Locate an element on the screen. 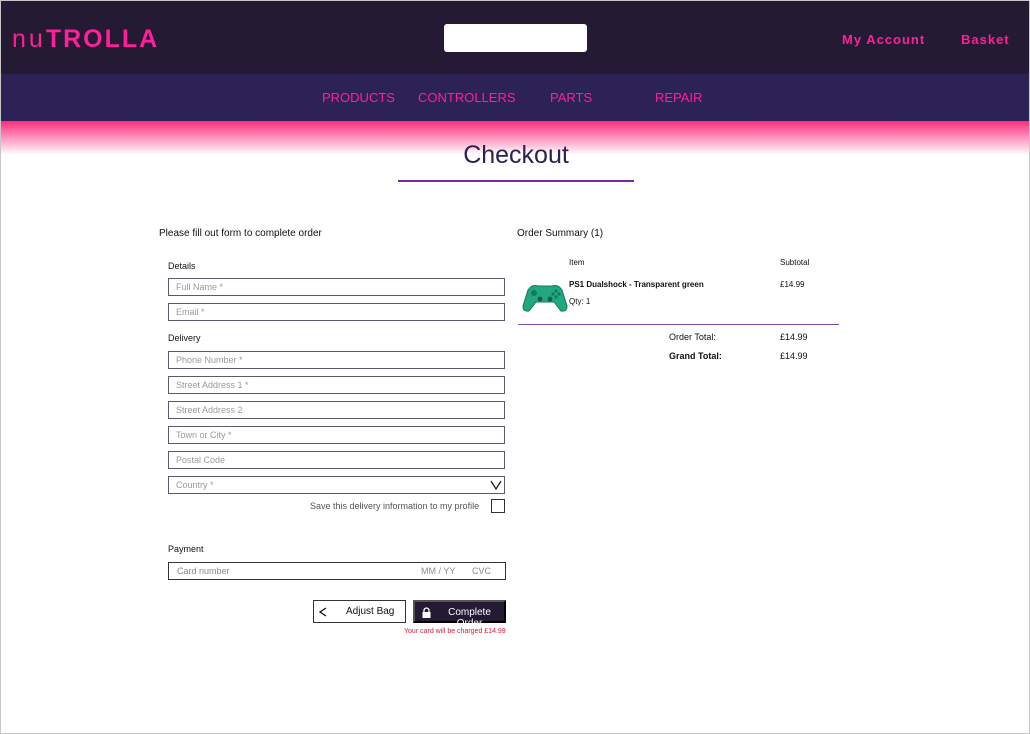 This screenshot has height=734, width=1030. my-account-link: My Account is located at coordinates (883, 39).